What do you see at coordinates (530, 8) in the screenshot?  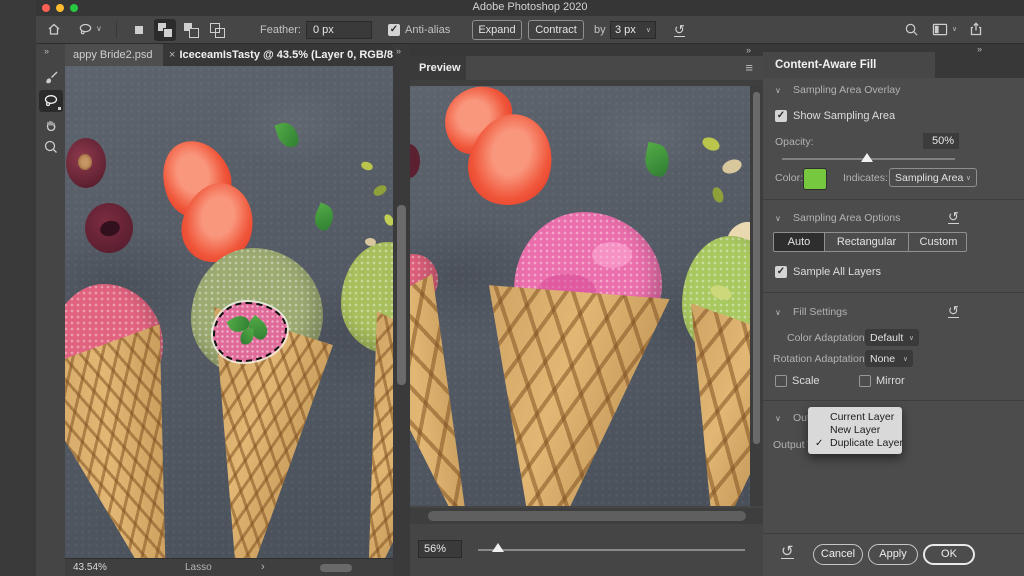 I see `titlebar: Adobe Photoshop 2020` at bounding box center [530, 8].